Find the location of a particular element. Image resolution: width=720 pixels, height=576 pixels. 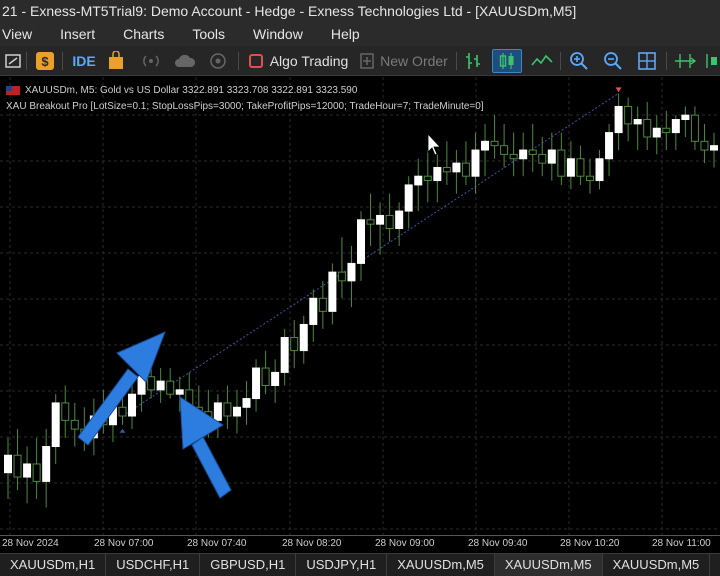

tab-chart: USDCHF,H1 is located at coordinates (153, 565).